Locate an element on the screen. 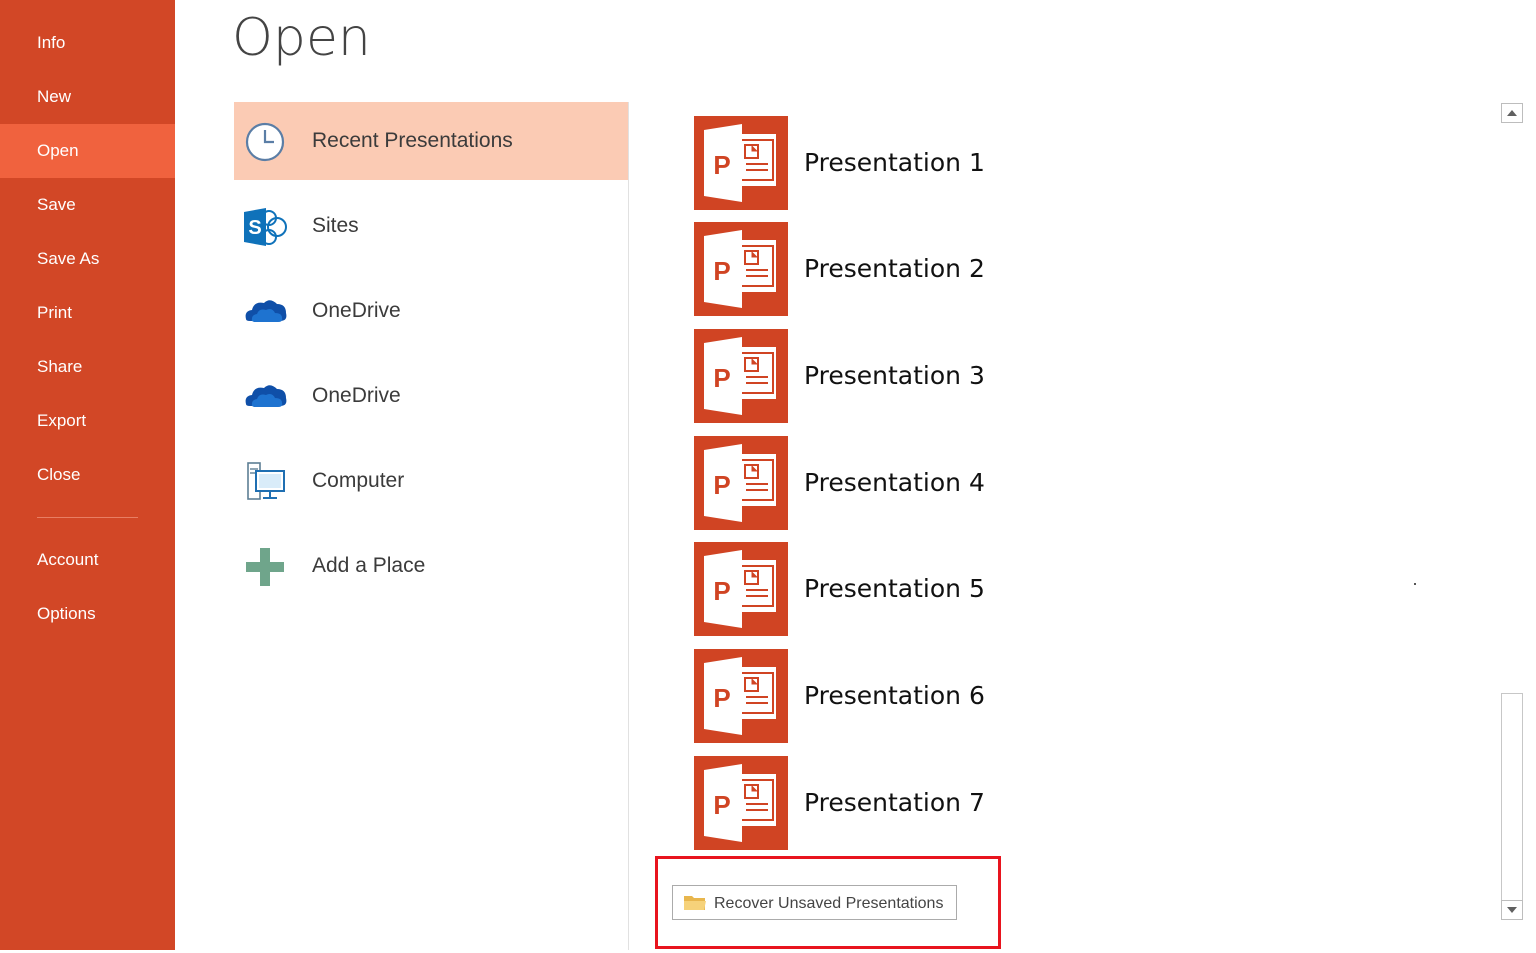 This screenshot has height=953, width=1536. nav-item-close: Close is located at coordinates (87, 475).